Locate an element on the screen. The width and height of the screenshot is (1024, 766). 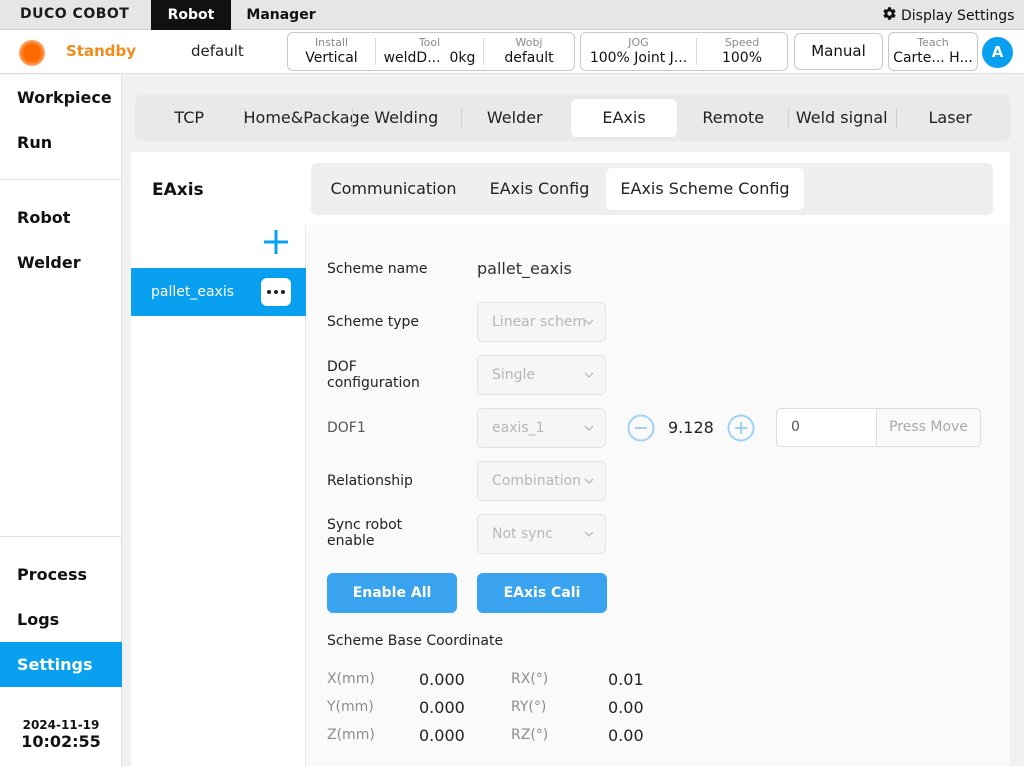
jog-speed-selector: JOG 100% Joint J... Speed 100% is located at coordinates (684, 51).